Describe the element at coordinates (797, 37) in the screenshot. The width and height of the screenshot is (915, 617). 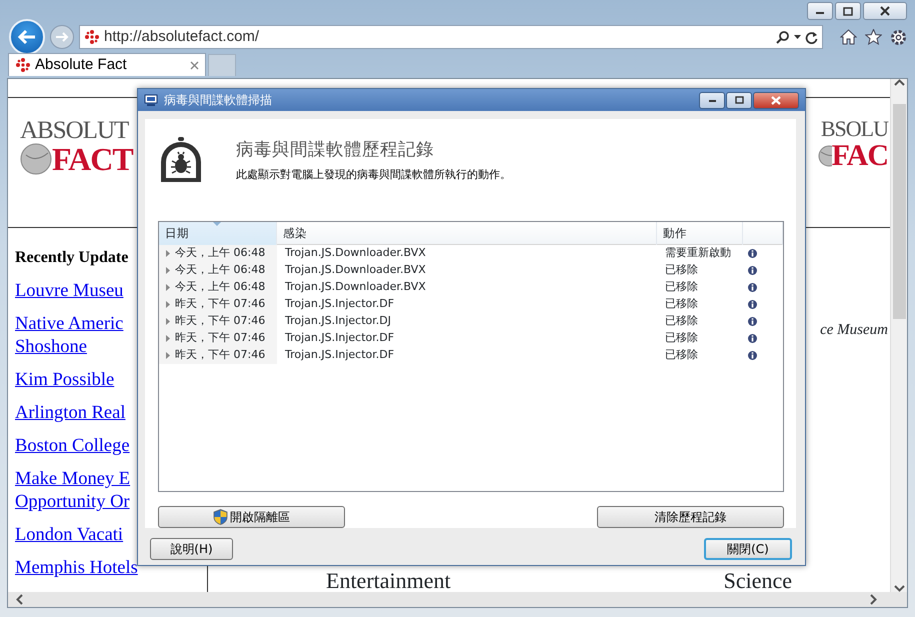
I see `caret-icon` at that location.